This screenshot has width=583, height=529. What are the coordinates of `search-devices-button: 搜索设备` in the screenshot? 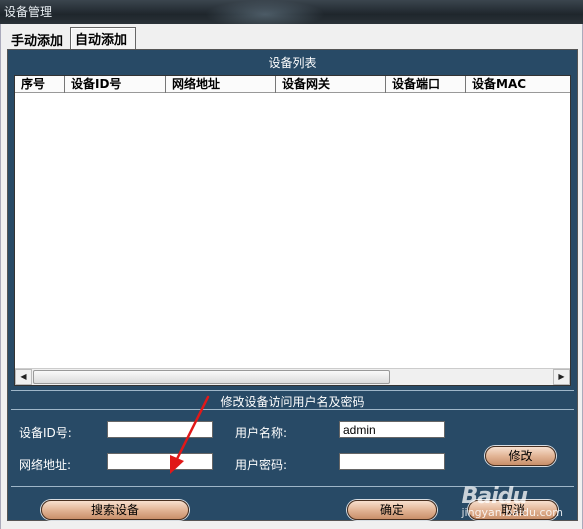 It's located at (115, 510).